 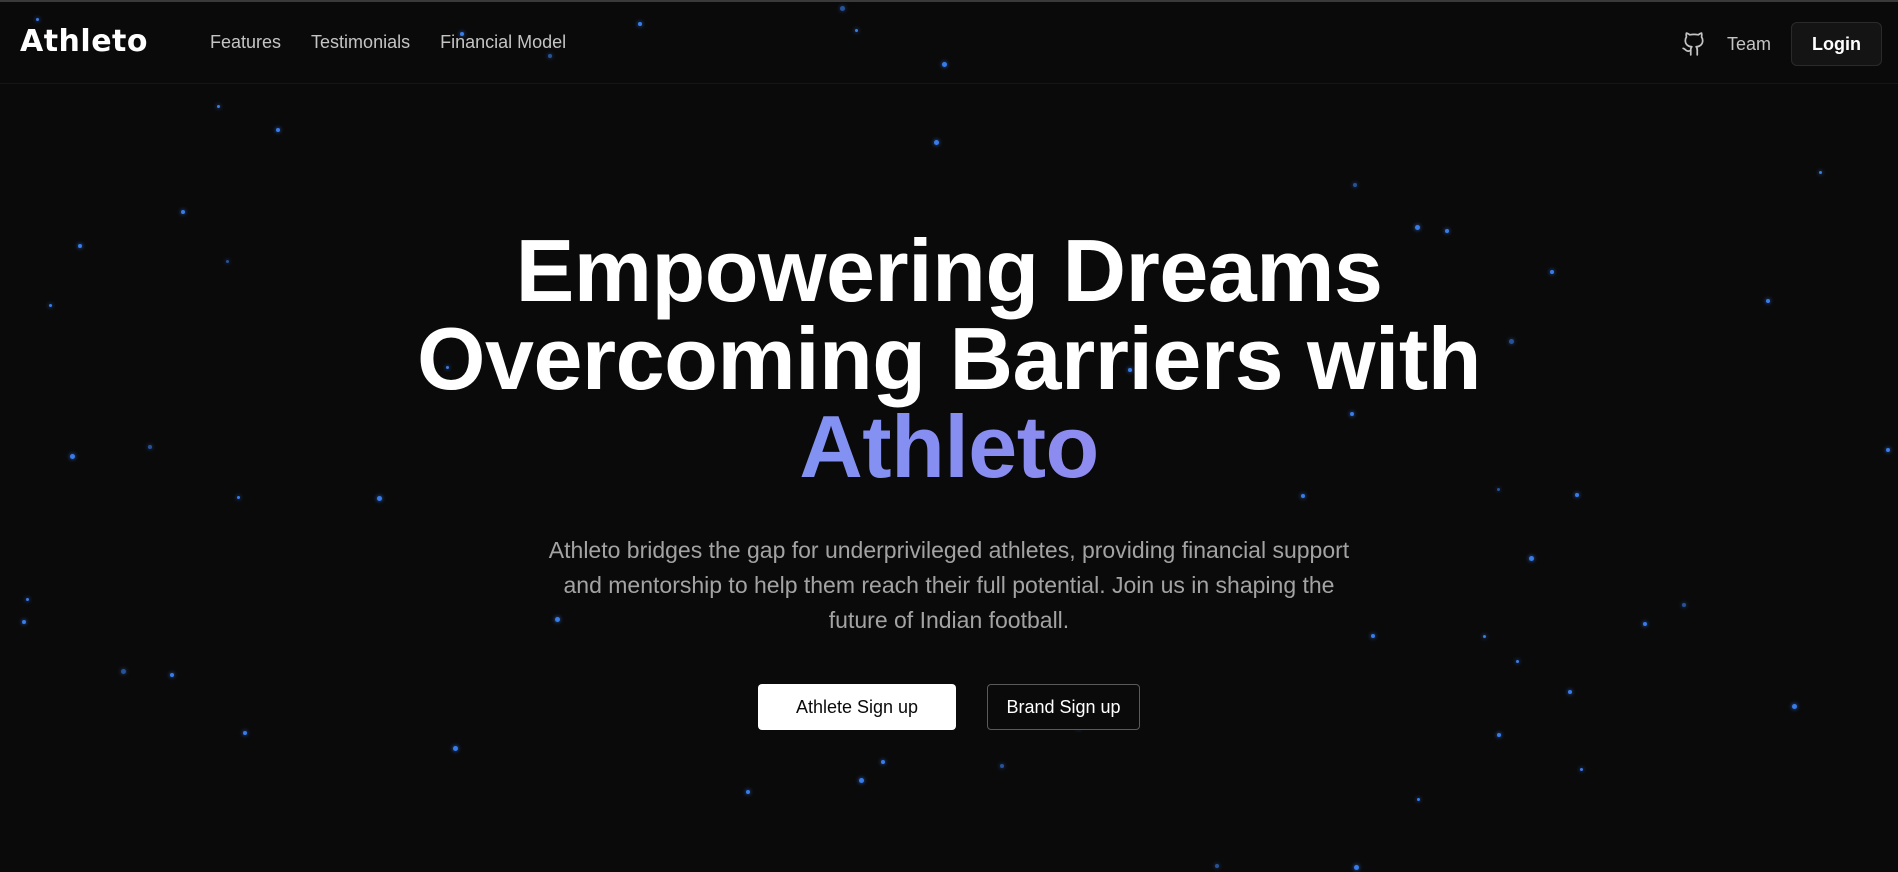 I want to click on nav-link-testimonials: Testimonials, so click(x=360, y=42).